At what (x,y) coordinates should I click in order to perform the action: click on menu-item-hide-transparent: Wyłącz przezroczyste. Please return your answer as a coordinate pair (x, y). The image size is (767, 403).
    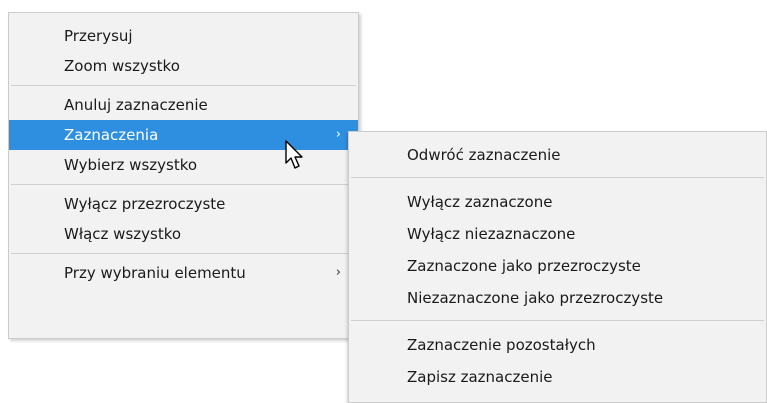
    Looking at the image, I should click on (183, 204).